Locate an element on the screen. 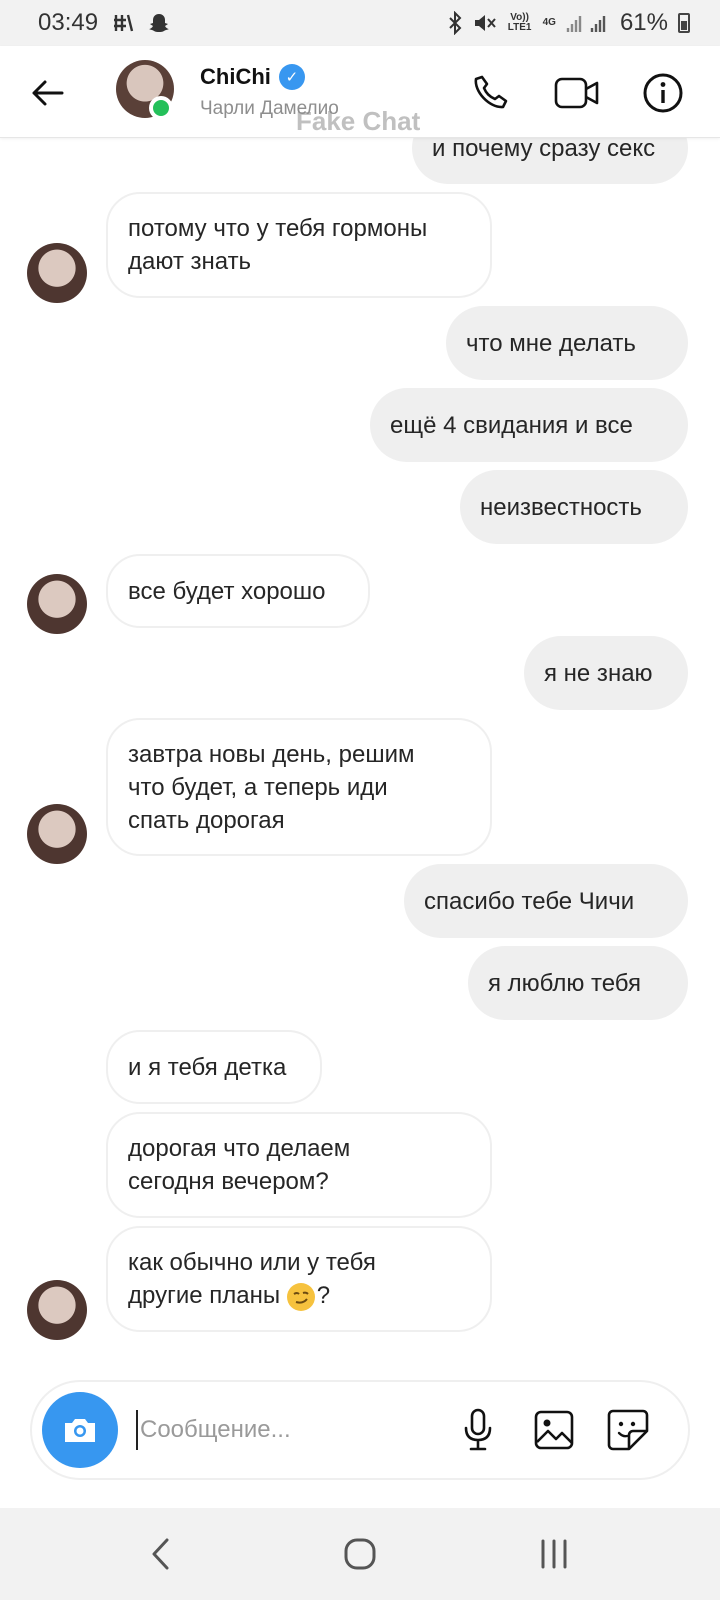  phone-icon is located at coordinates (491, 92).